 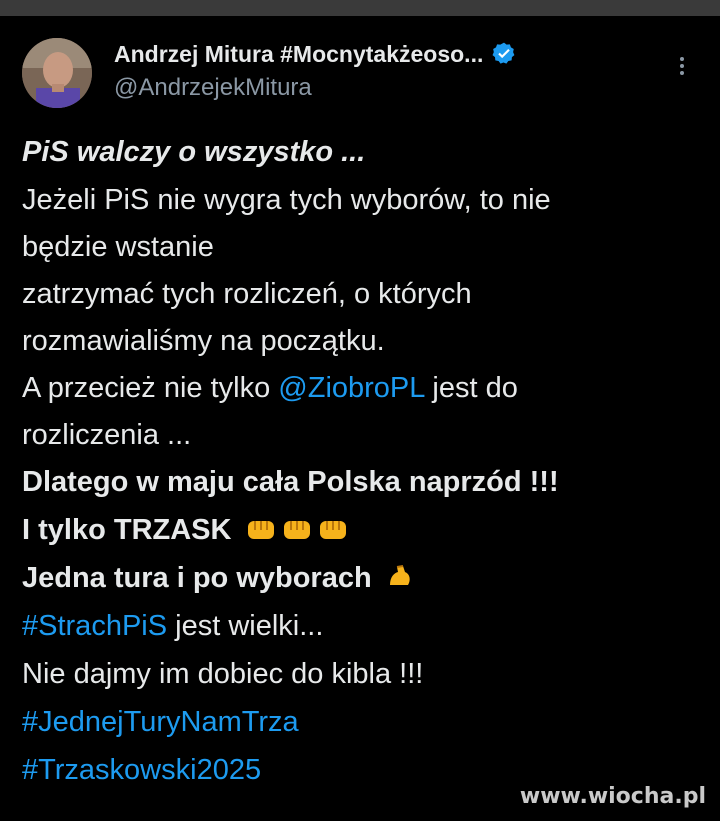 I want to click on watermark: www.wiocha.pl, so click(x=612, y=796).